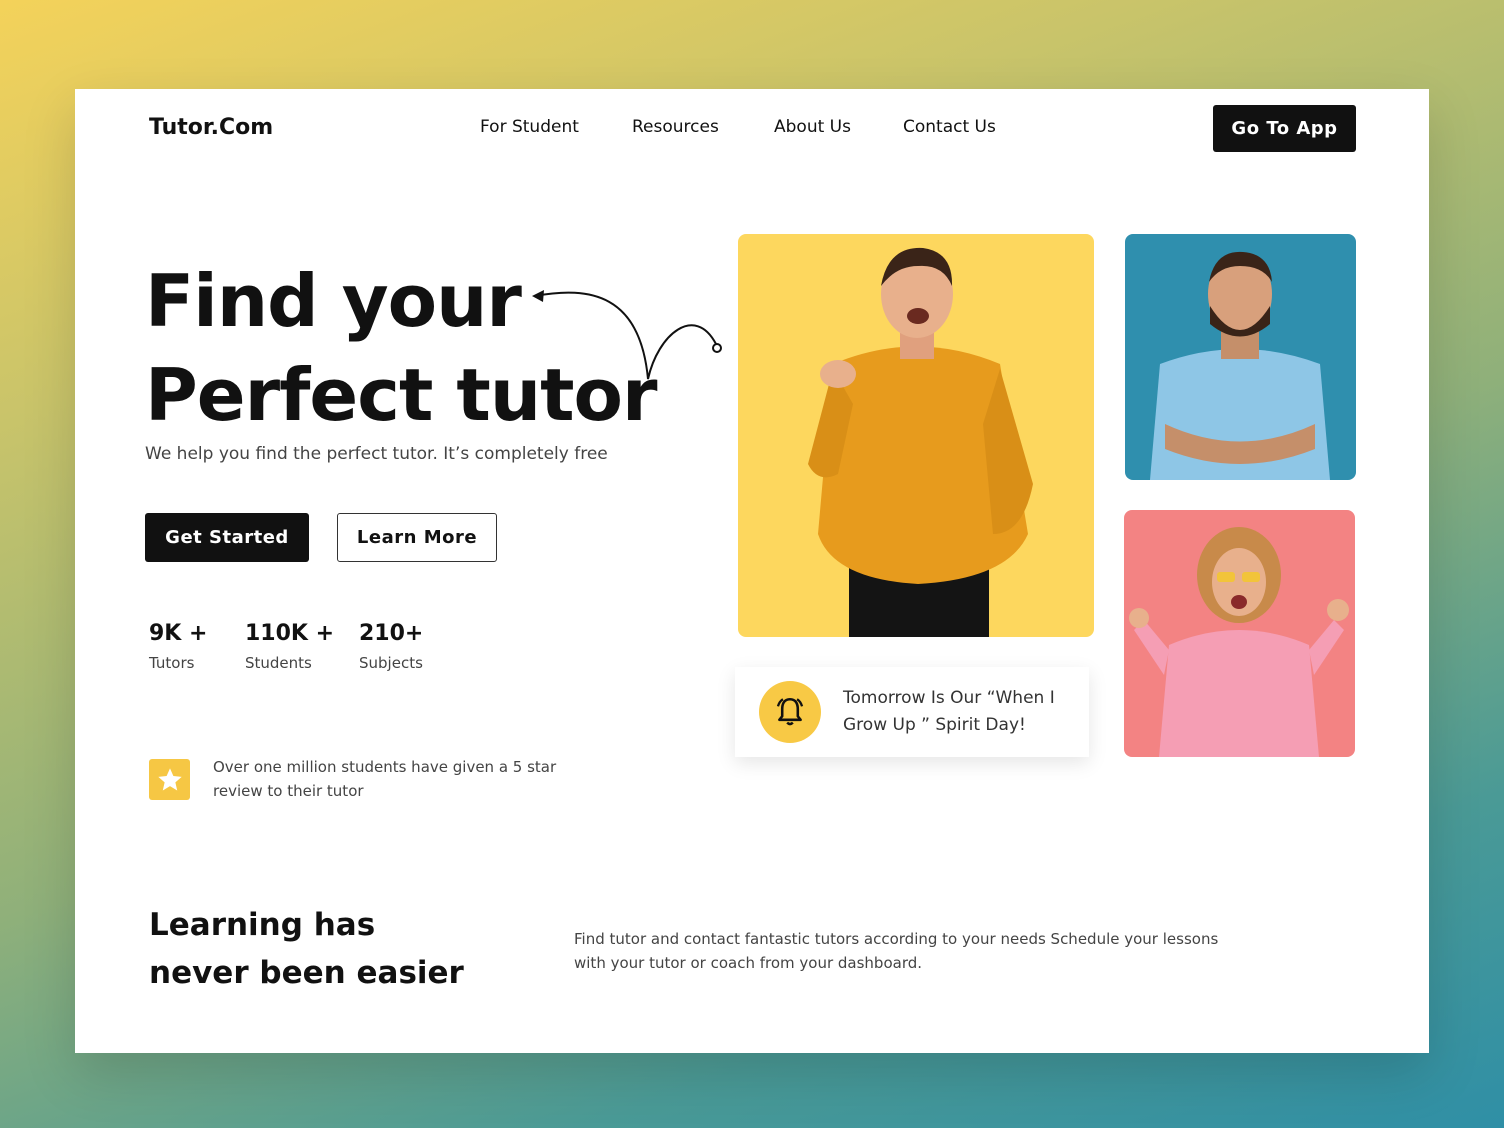  Describe the element at coordinates (391, 663) in the screenshot. I see `stat-label: Subjects` at that location.